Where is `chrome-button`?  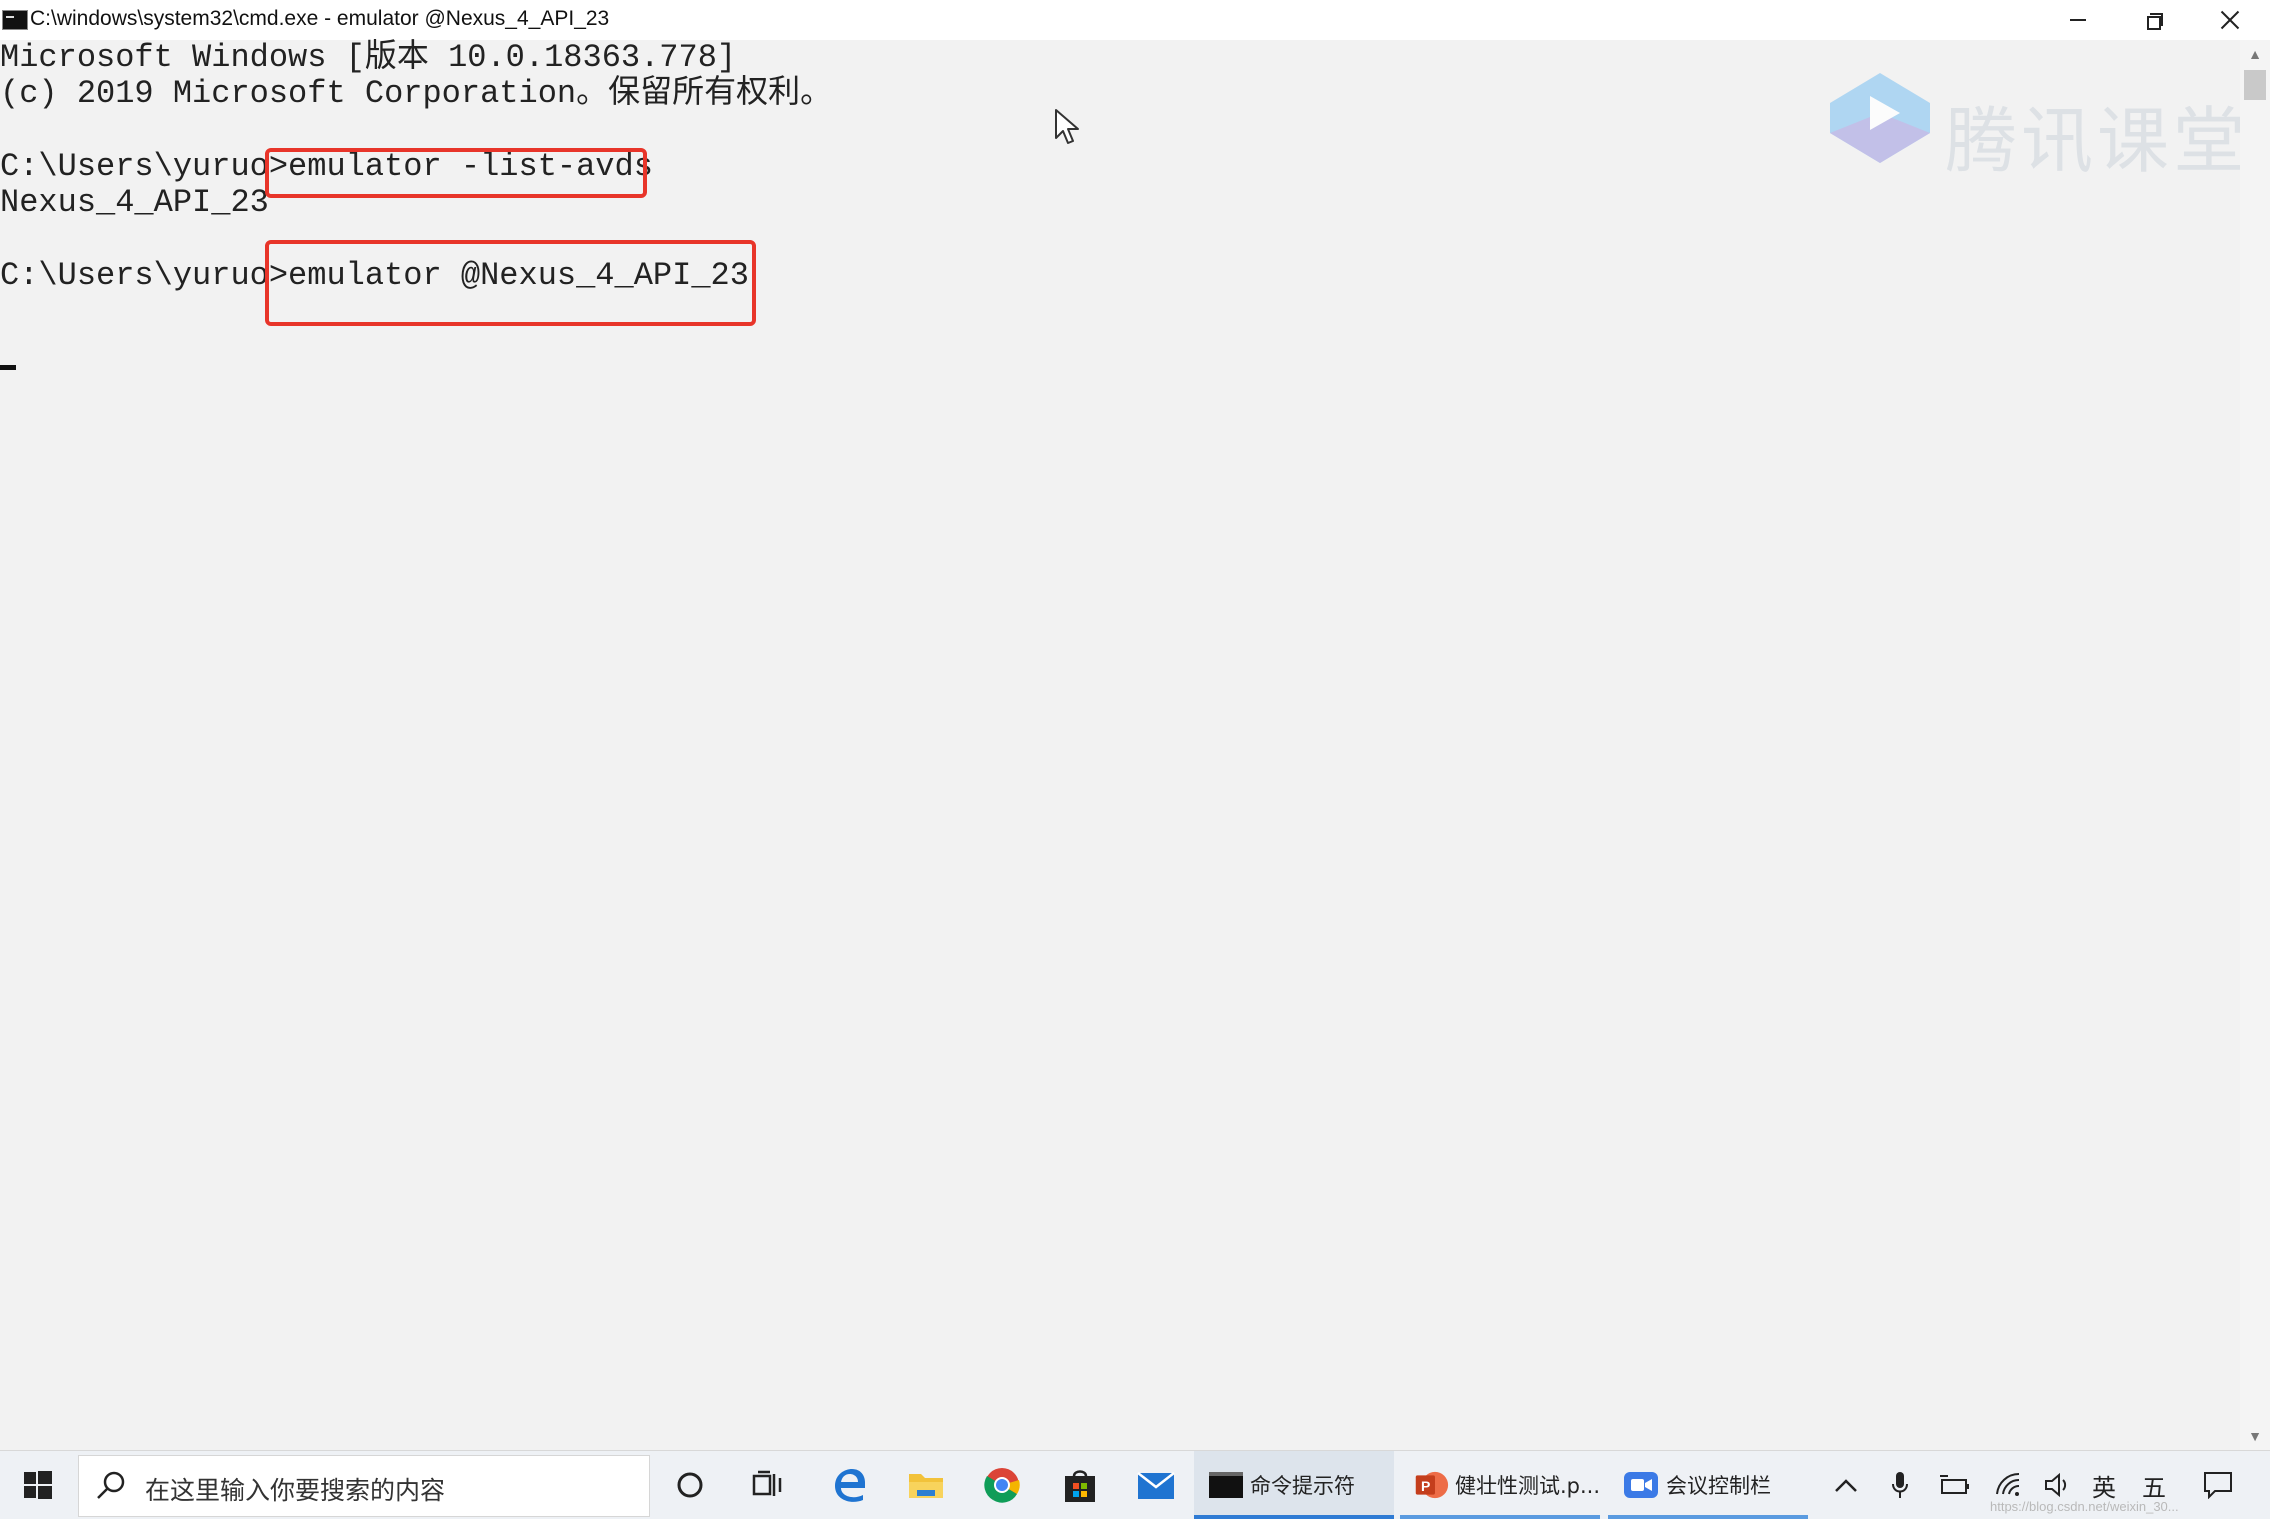
chrome-button is located at coordinates (1002, 1485).